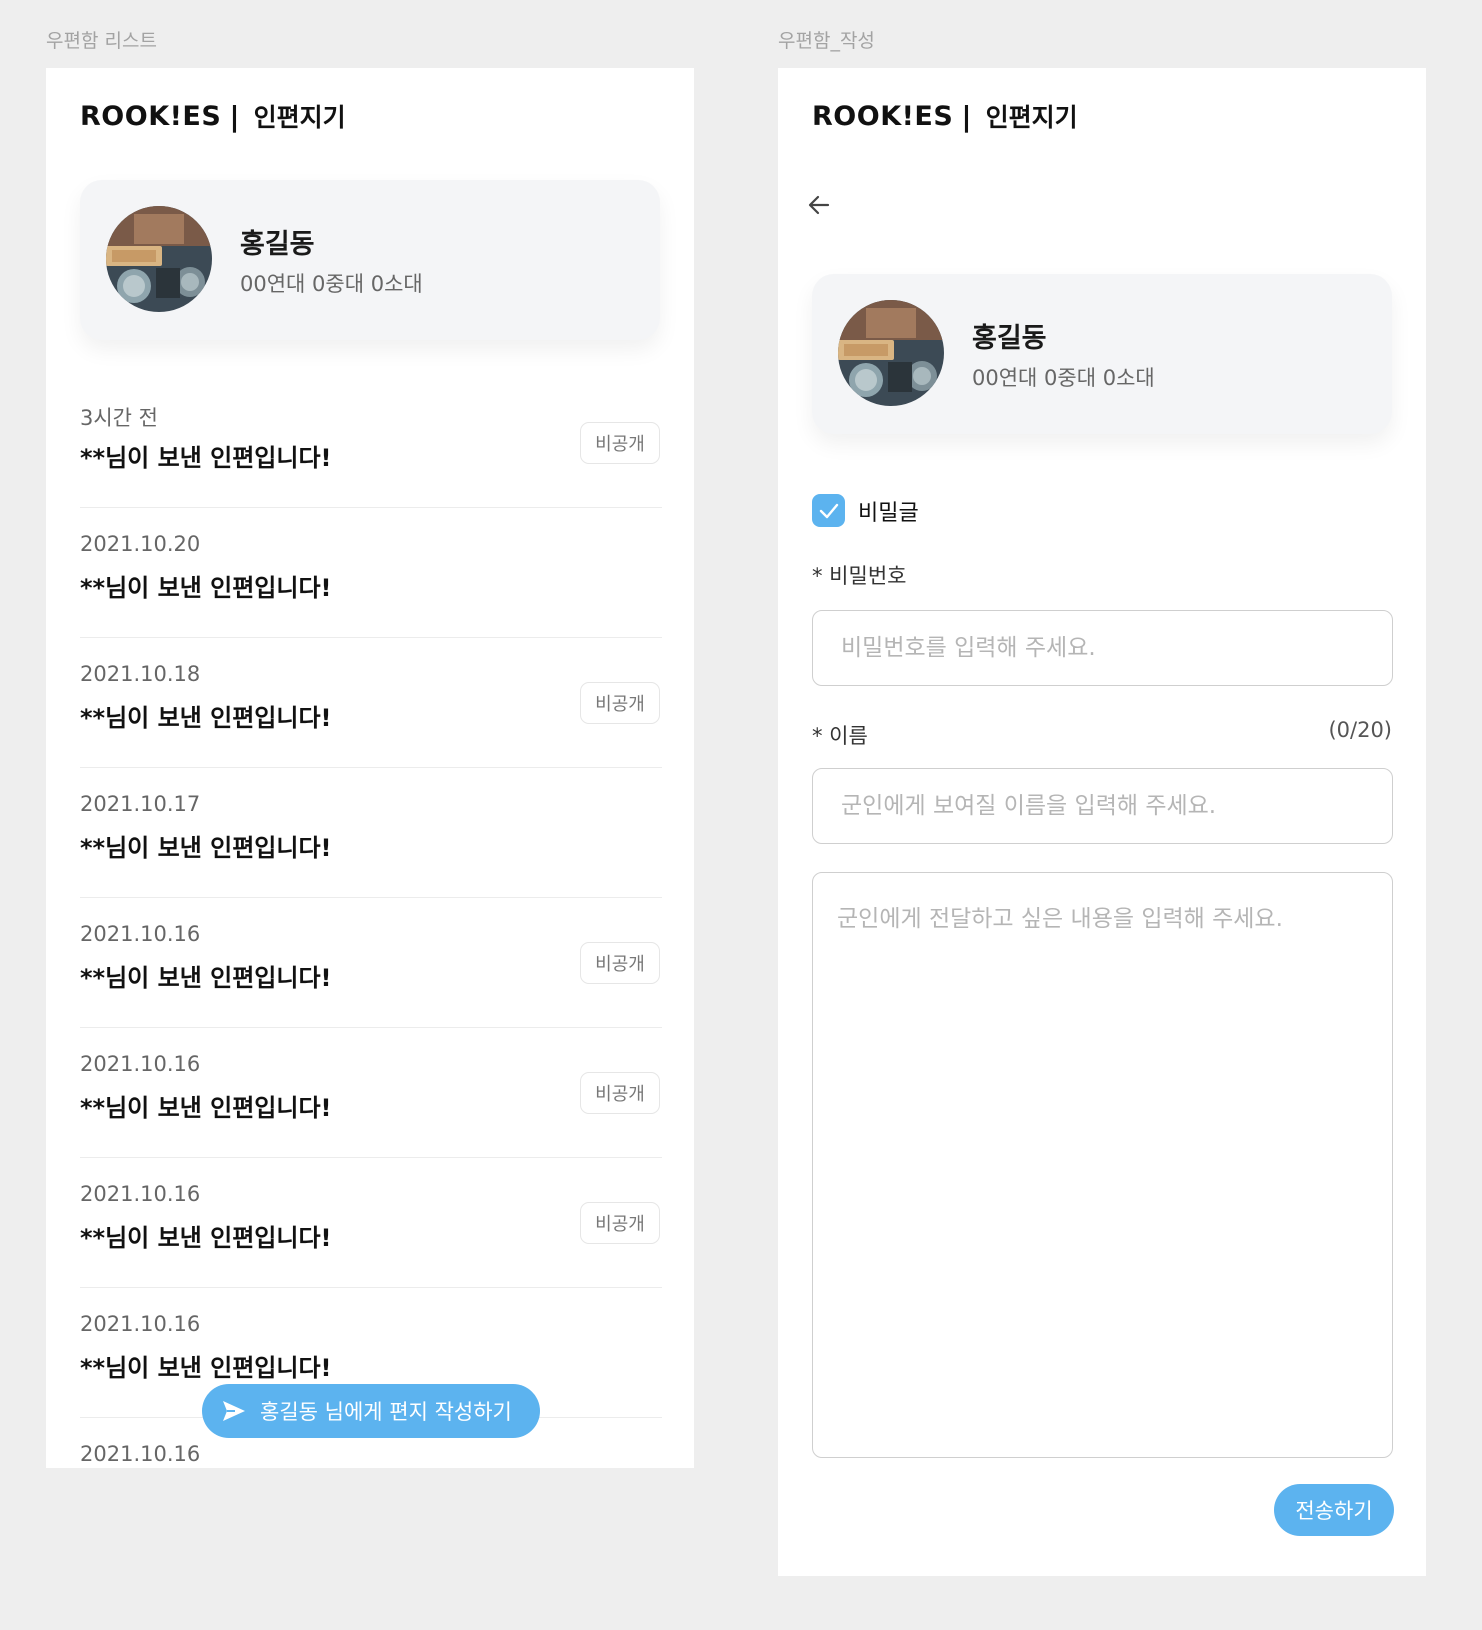 The image size is (1482, 1630). What do you see at coordinates (234, 1411) in the screenshot?
I see `paper-plane-icon` at bounding box center [234, 1411].